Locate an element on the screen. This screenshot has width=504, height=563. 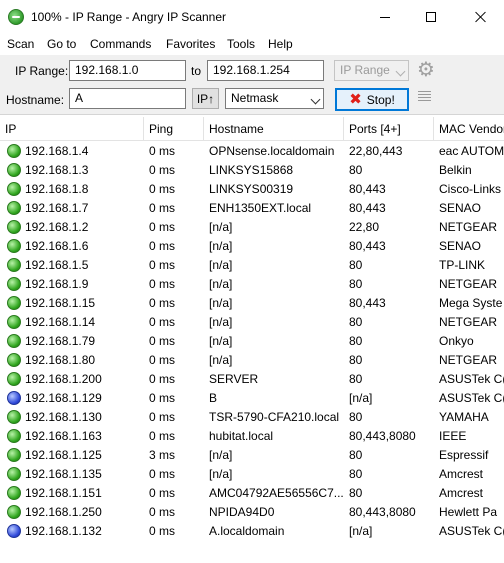
cell-ip: 192.168.1.125 is located at coordinates (63, 455).